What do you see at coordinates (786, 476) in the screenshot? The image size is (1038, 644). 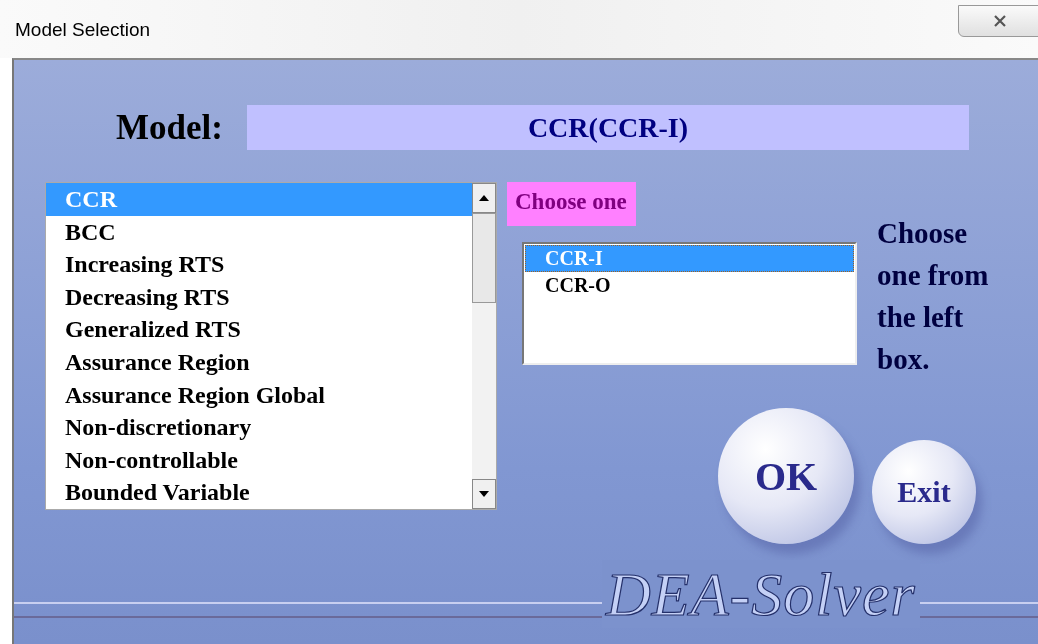 I see `ok-button: OK` at bounding box center [786, 476].